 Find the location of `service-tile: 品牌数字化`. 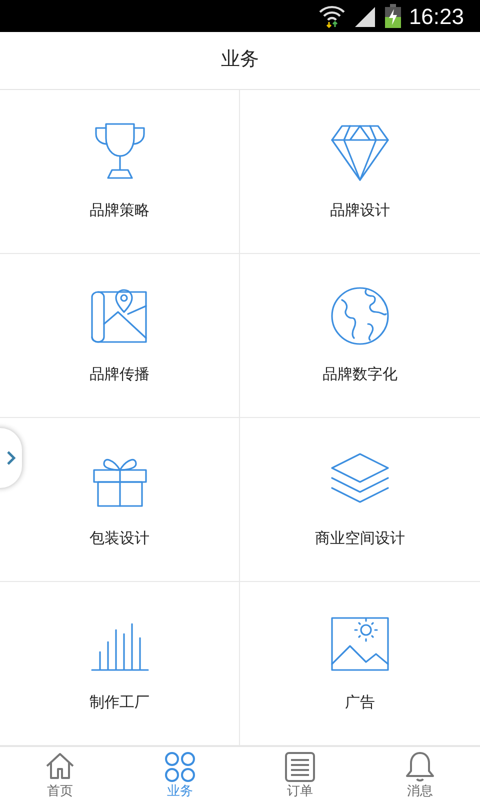

service-tile: 品牌数字化 is located at coordinates (360, 336).